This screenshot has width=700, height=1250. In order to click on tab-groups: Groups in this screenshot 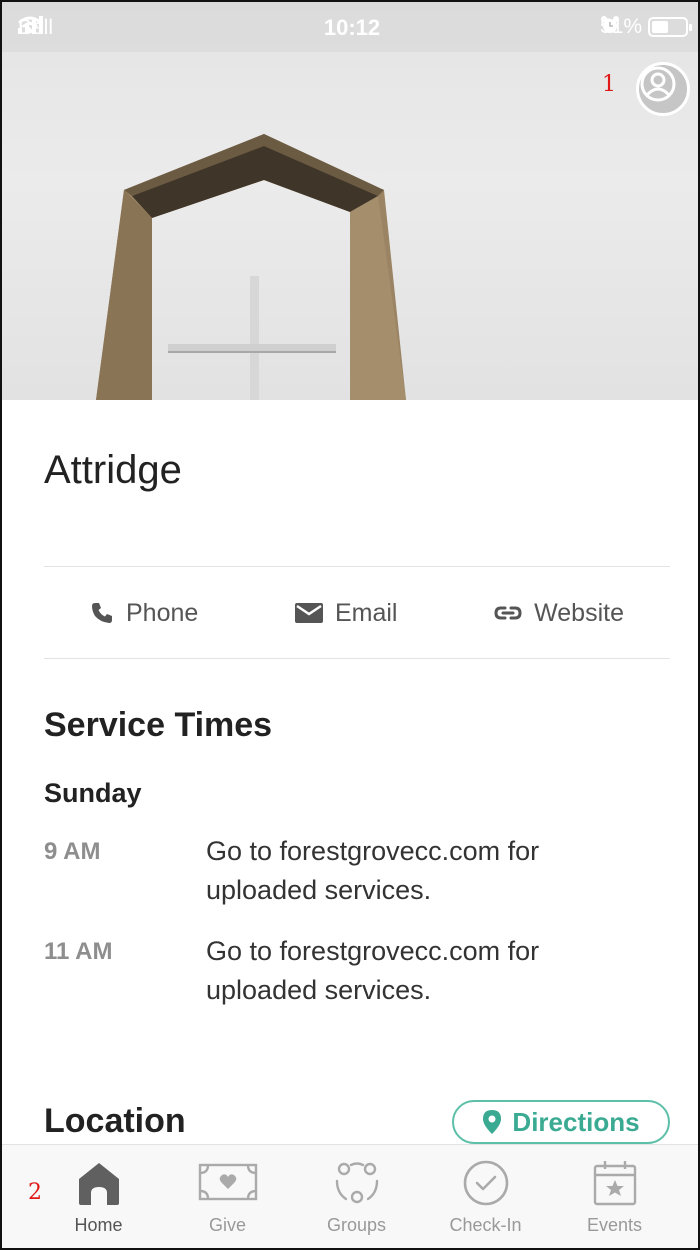, I will do `click(356, 1196)`.